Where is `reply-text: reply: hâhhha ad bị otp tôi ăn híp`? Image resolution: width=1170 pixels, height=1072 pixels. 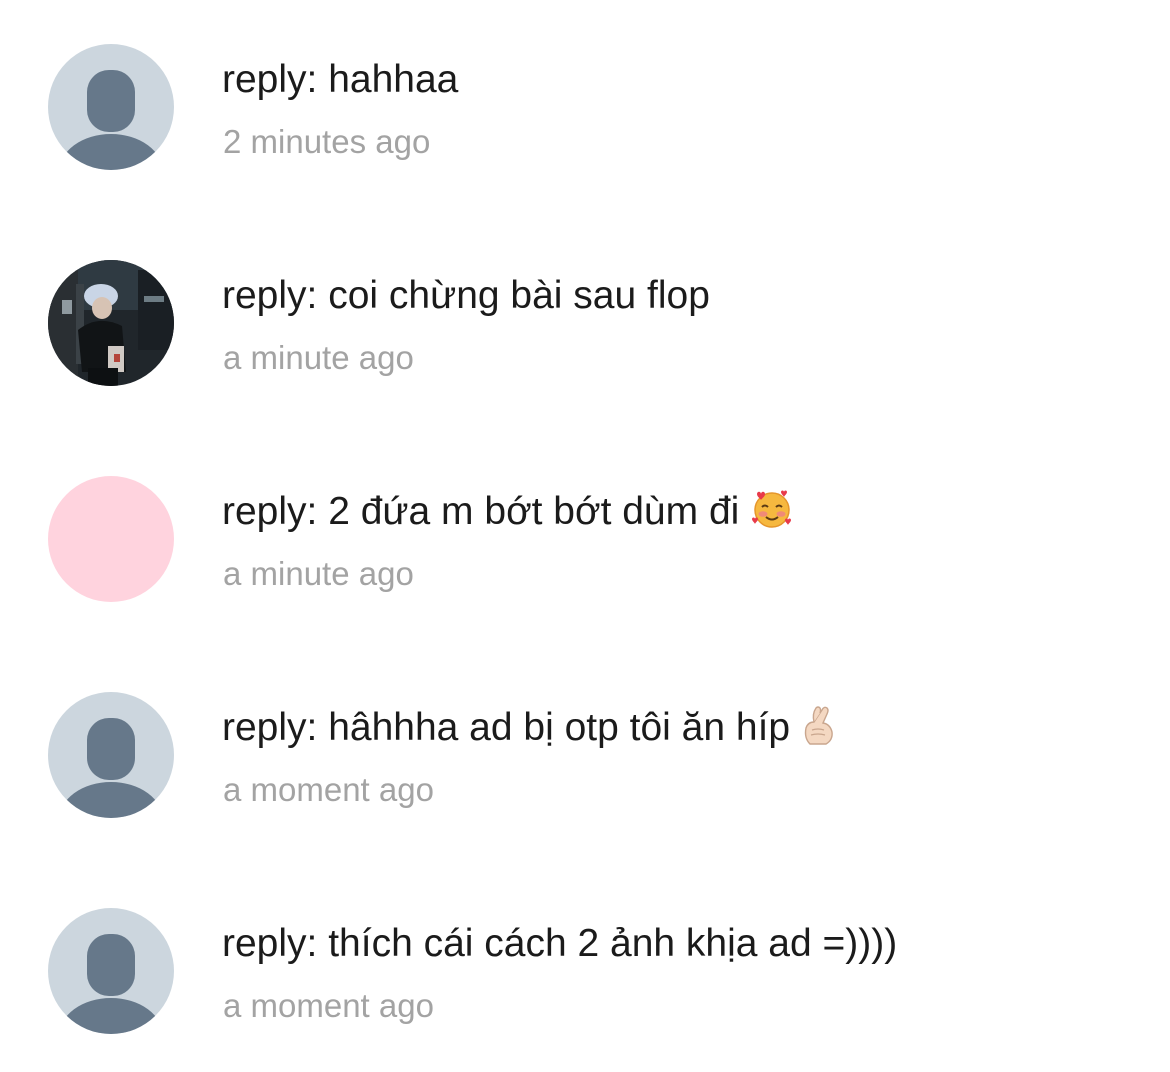 reply-text: reply: hâhhha ad bị otp tôi ăn híp is located at coordinates (529, 731).